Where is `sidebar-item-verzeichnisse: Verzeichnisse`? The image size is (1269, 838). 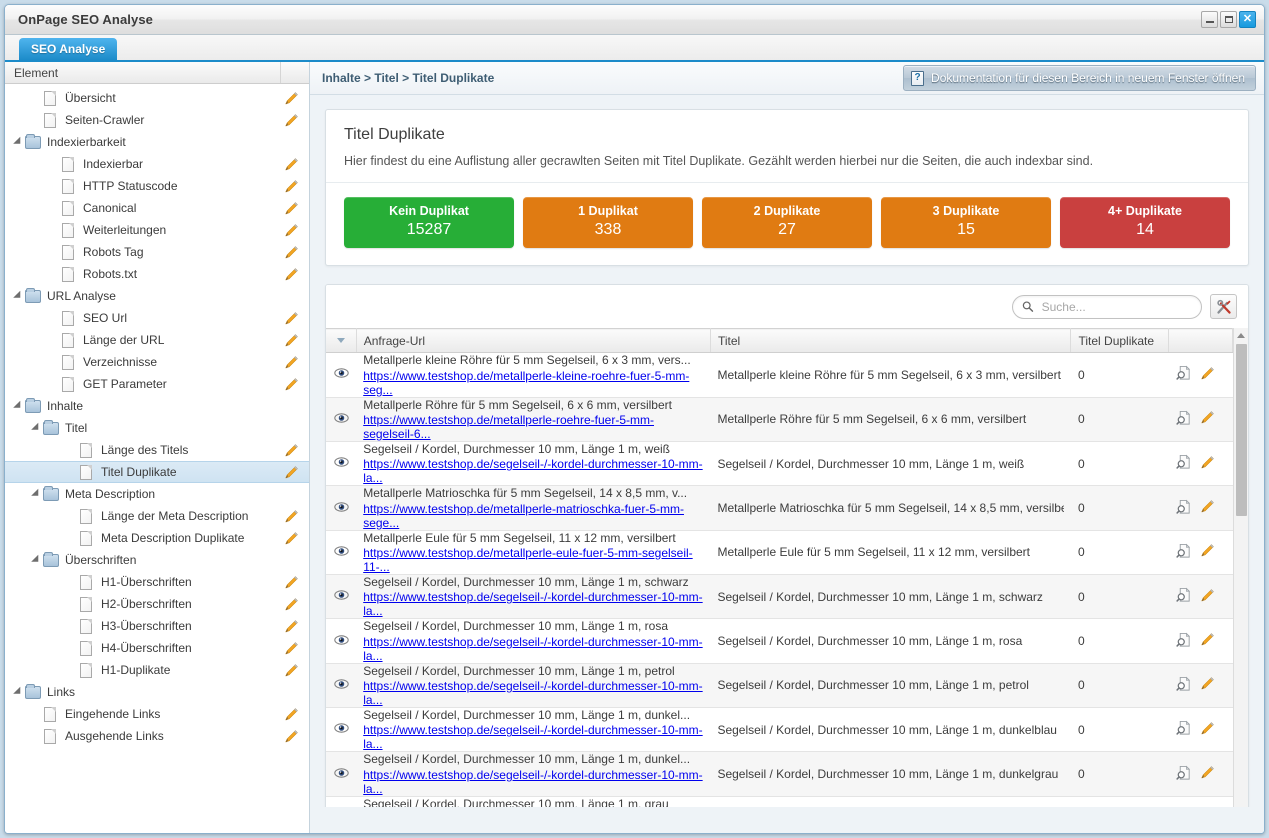
sidebar-item-verzeichnisse: Verzeichnisse is located at coordinates (157, 362).